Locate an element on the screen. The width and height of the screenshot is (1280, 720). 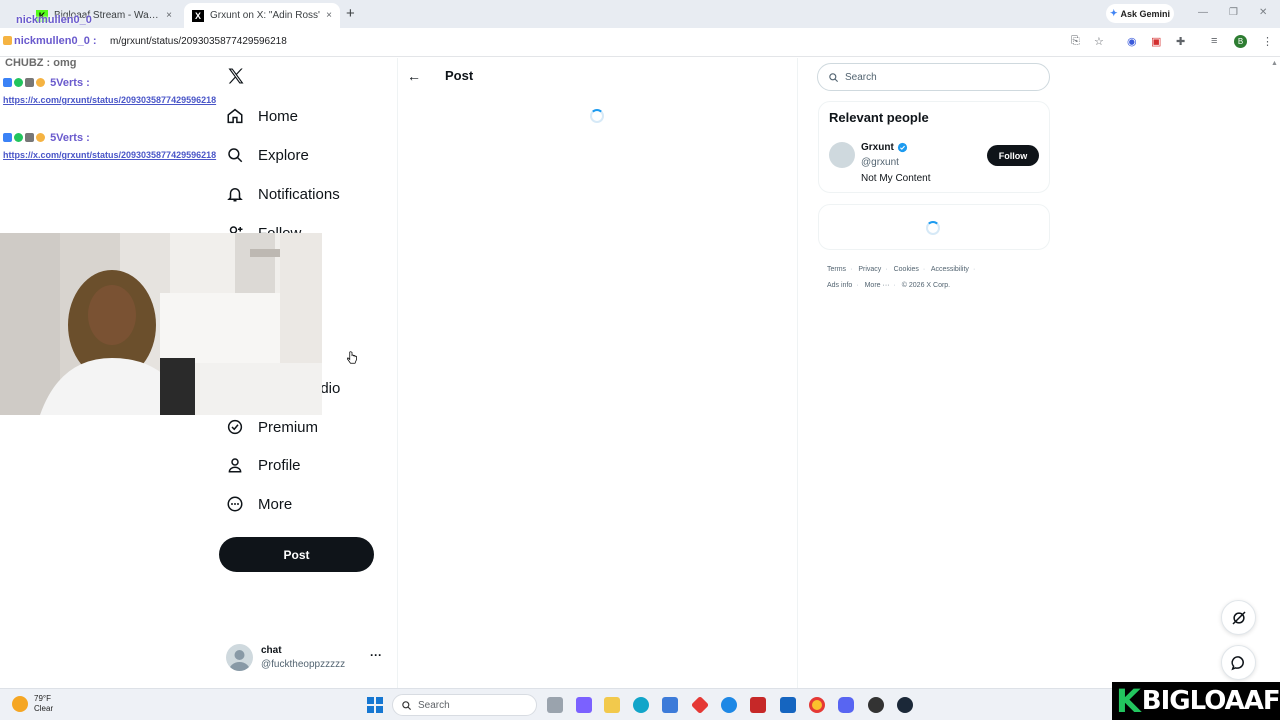
grok-button is located at coordinates (1238, 617).